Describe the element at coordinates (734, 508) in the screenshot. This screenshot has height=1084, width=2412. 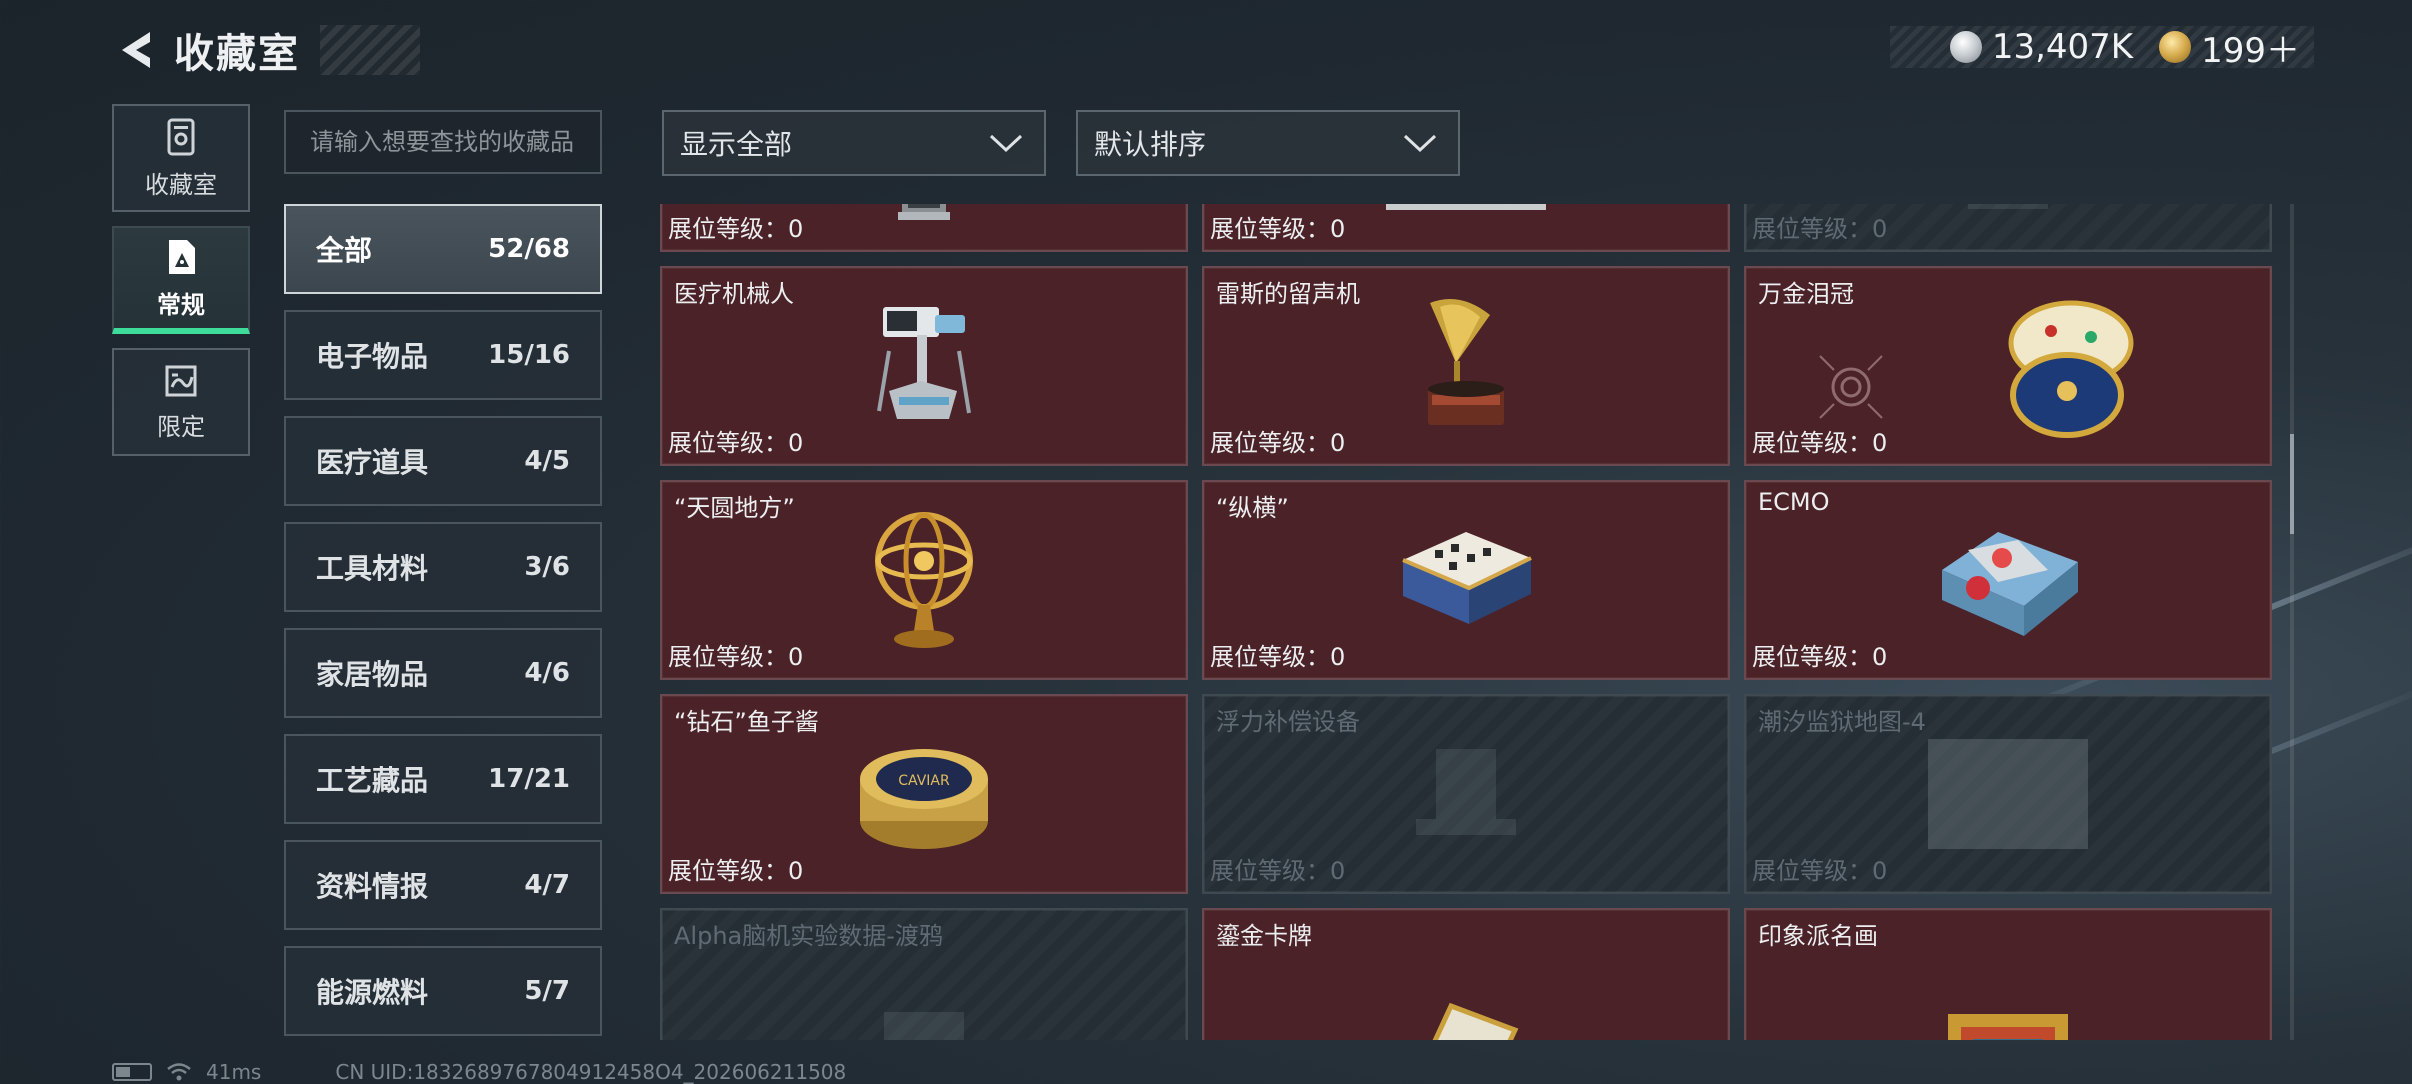
I see `collectible-name: “天圆地方”` at that location.